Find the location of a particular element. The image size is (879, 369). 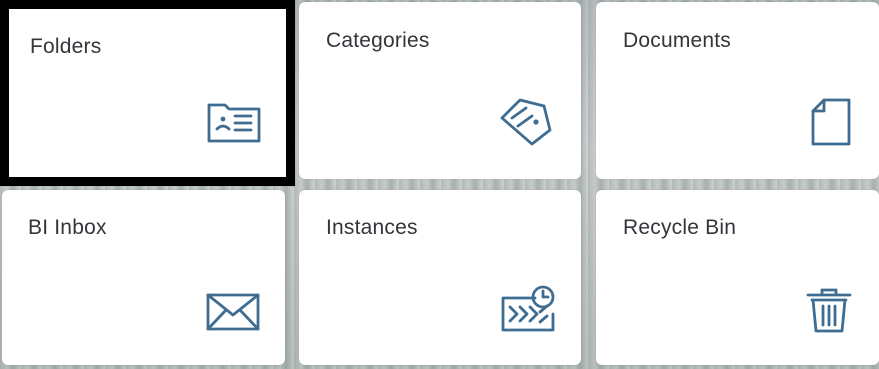

scheduled-instances-icon is located at coordinates (529, 309).